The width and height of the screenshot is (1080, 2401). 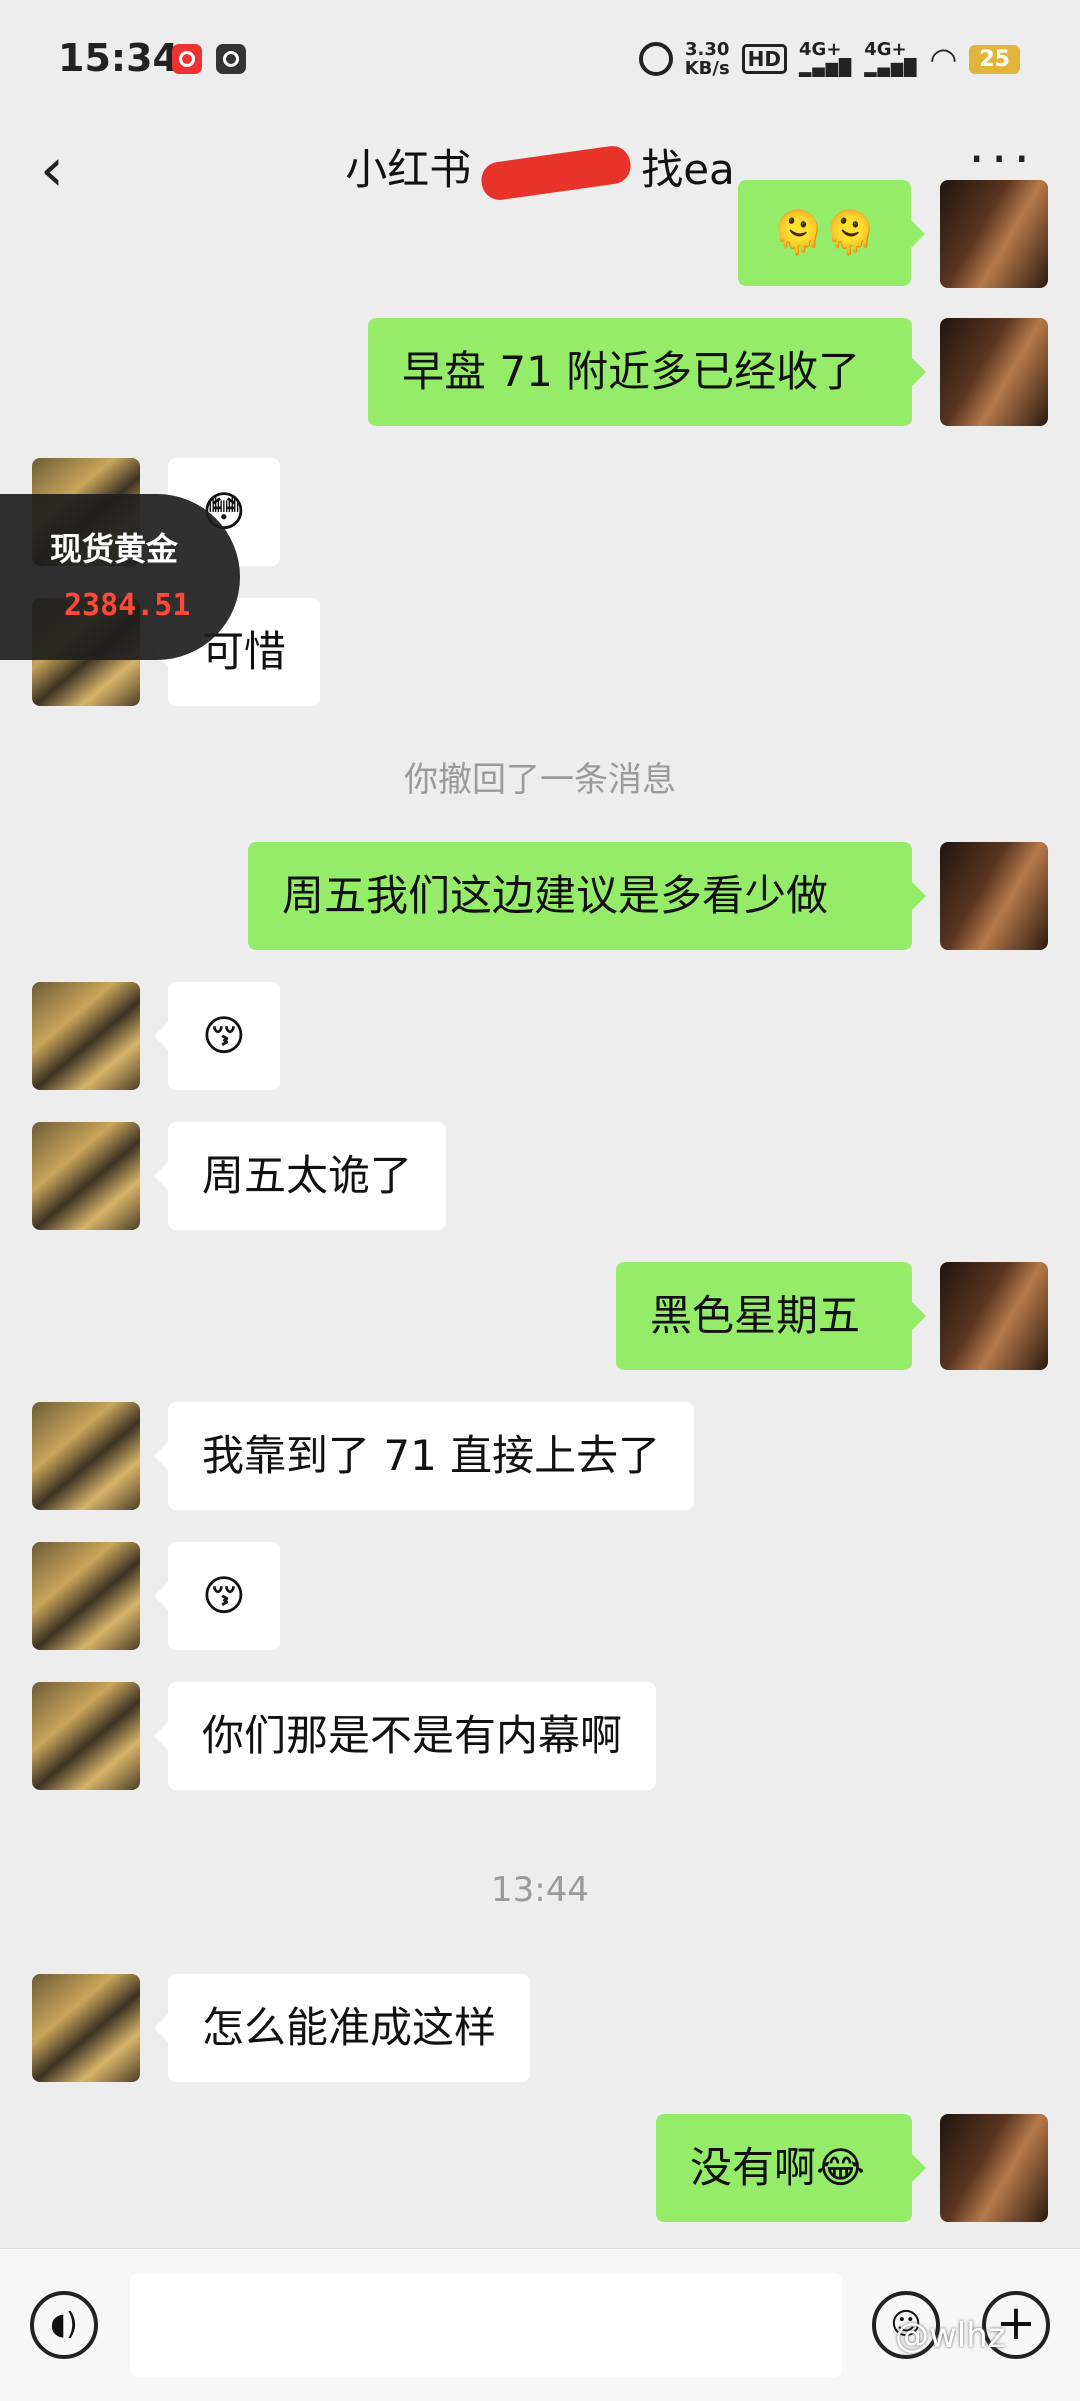 What do you see at coordinates (405, 1736) in the screenshot?
I see `message-bubble-received: 你们那是不是有内幕啊` at bounding box center [405, 1736].